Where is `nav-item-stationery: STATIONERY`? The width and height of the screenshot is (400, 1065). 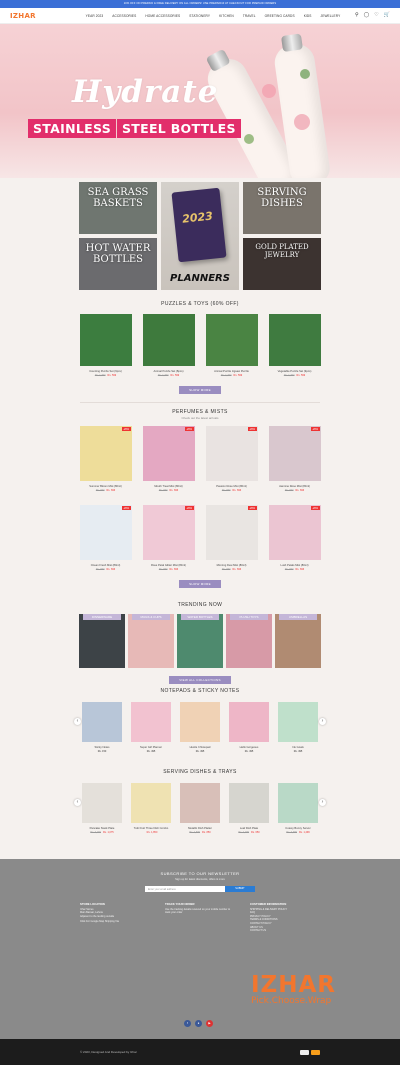 nav-item-stationery: STATIONERY is located at coordinates (199, 16).